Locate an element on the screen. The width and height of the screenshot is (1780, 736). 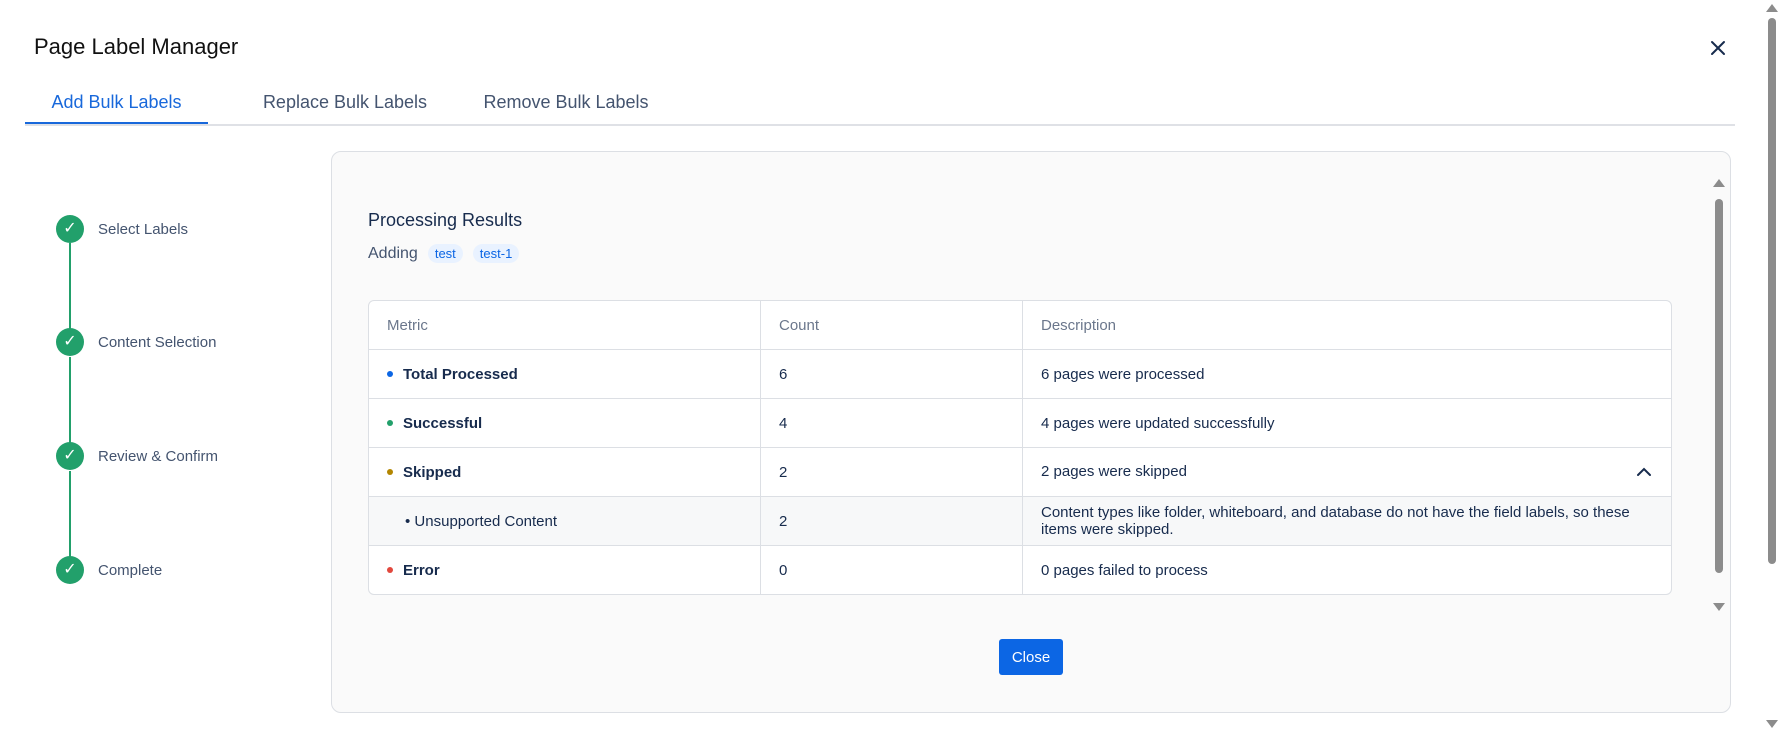
description-cell: 6 pages were processed is located at coordinates (1347, 374).